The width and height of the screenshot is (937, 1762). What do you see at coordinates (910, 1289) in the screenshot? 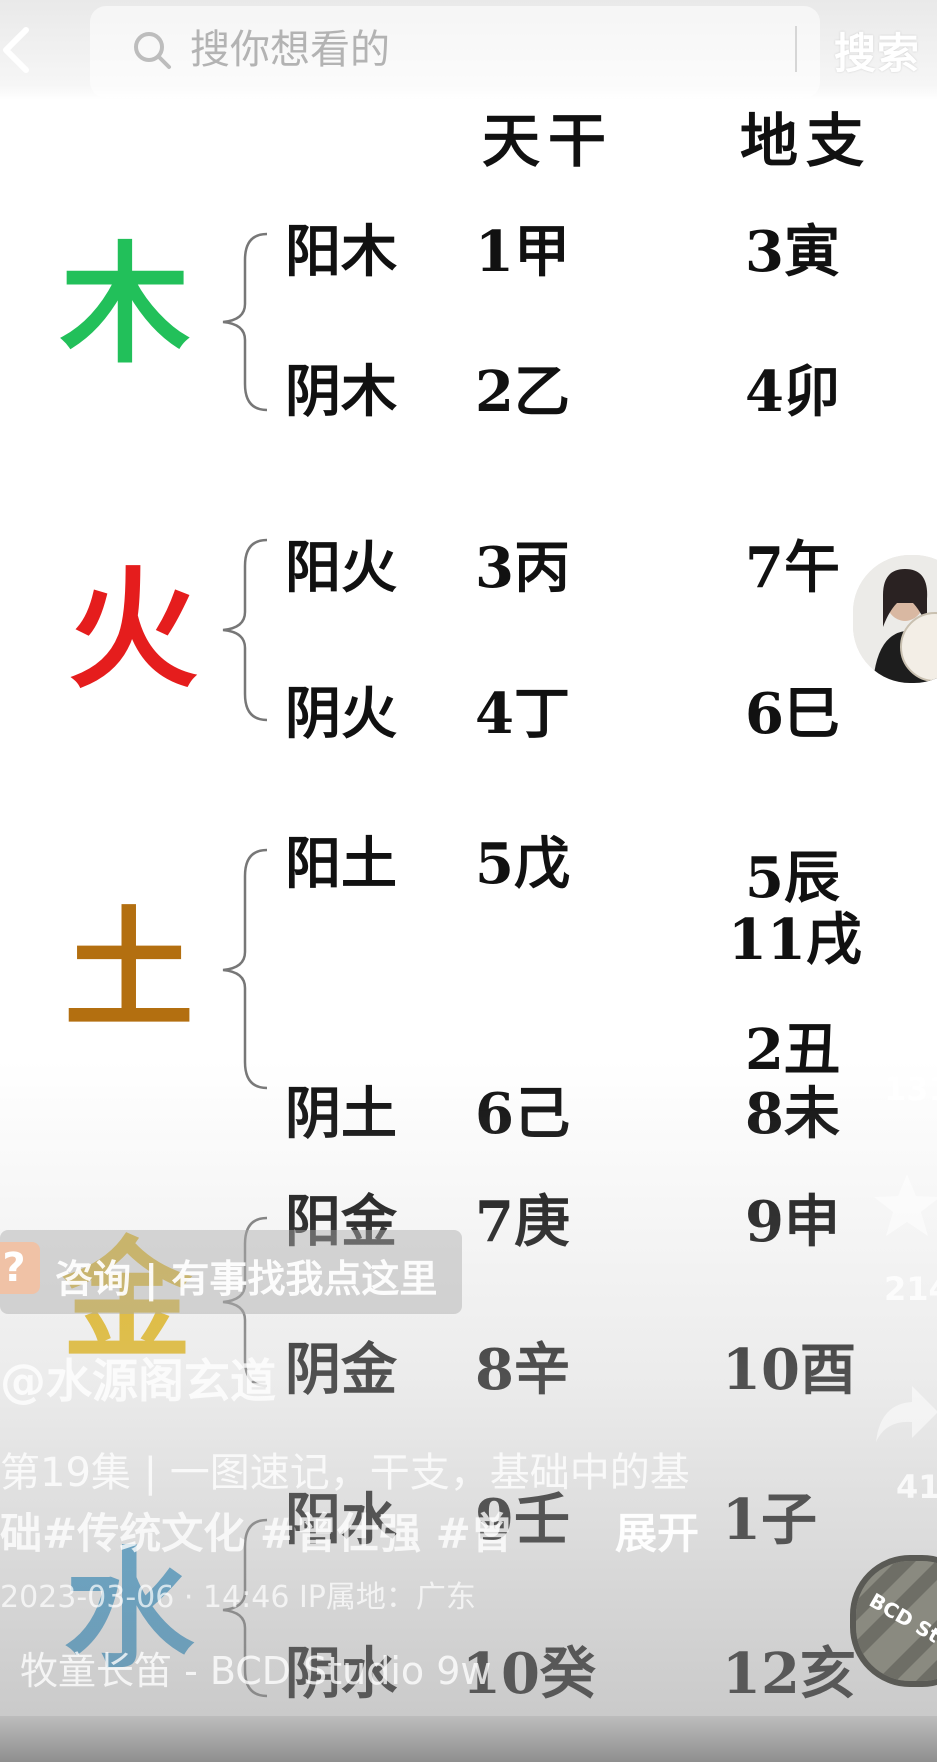
I see `favorite-count: 214` at bounding box center [910, 1289].